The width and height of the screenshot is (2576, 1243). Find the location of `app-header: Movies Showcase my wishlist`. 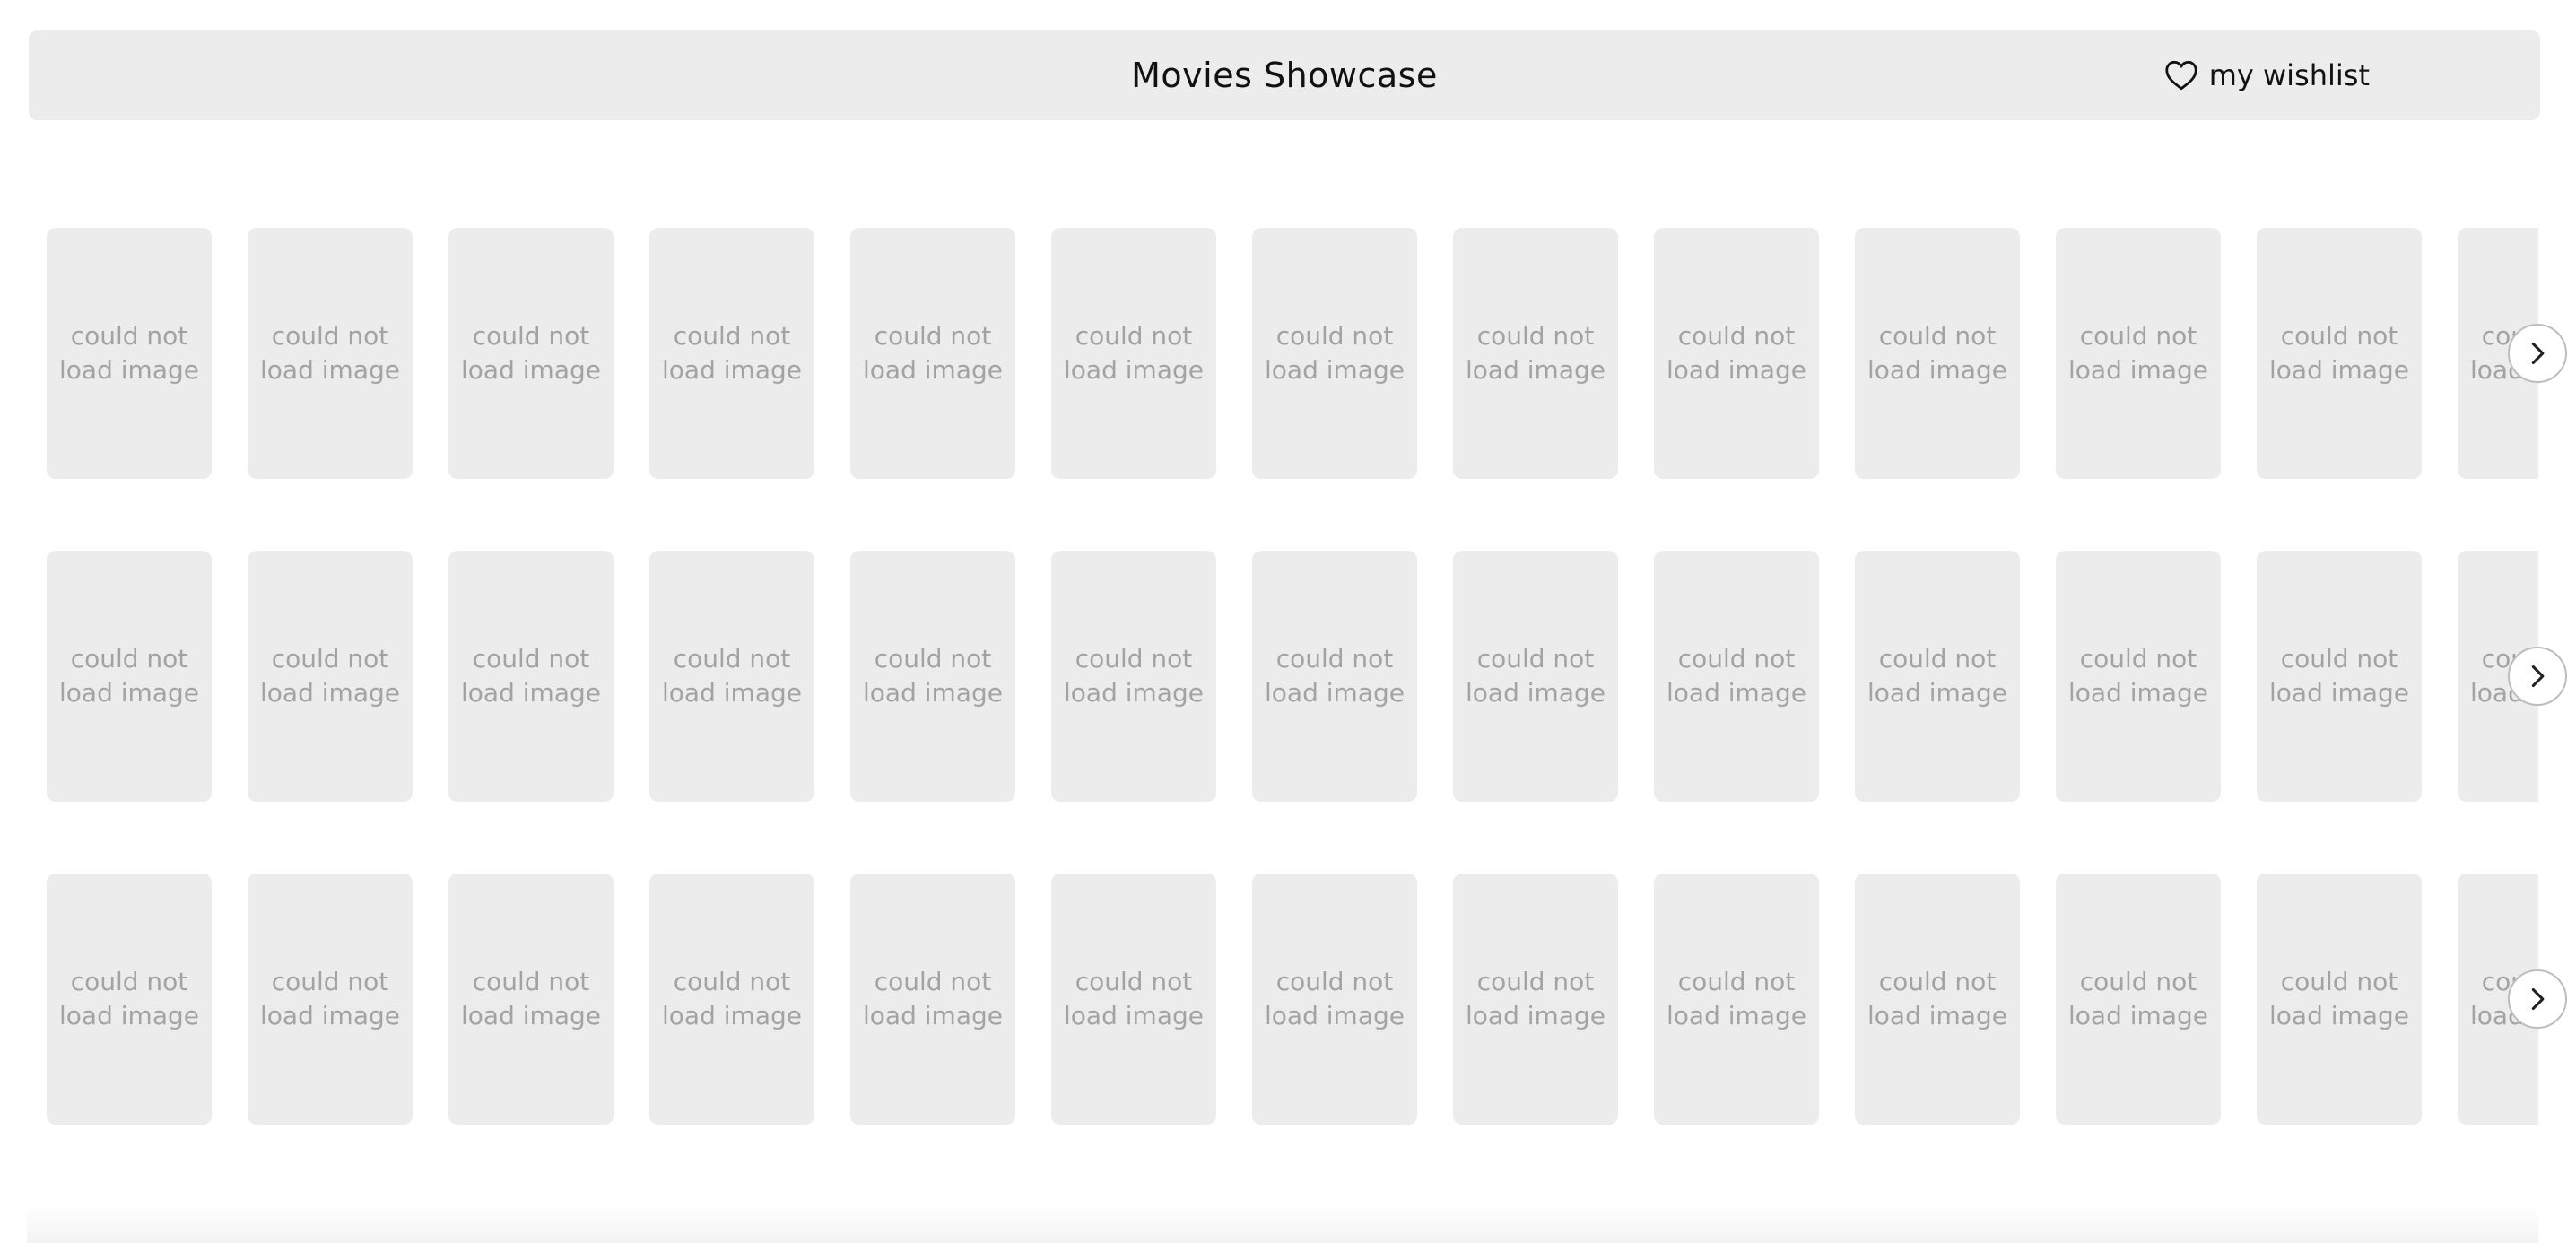

app-header: Movies Showcase my wishlist is located at coordinates (1284, 75).